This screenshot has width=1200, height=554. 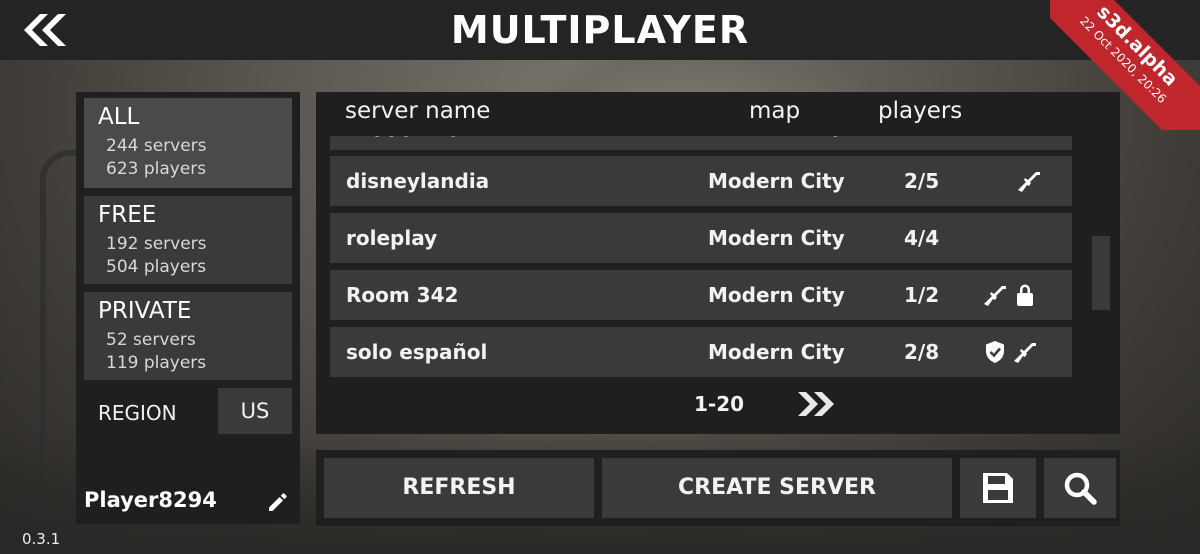 I want to click on filter-name: FREE, so click(x=127, y=215).